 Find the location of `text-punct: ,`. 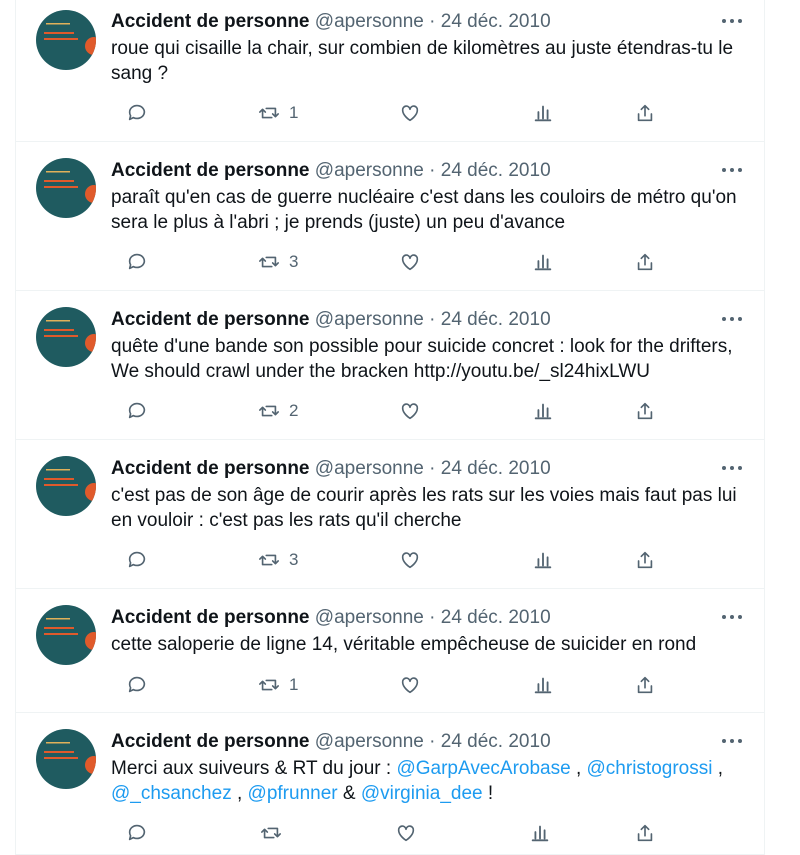

text-punct: , is located at coordinates (239, 793).